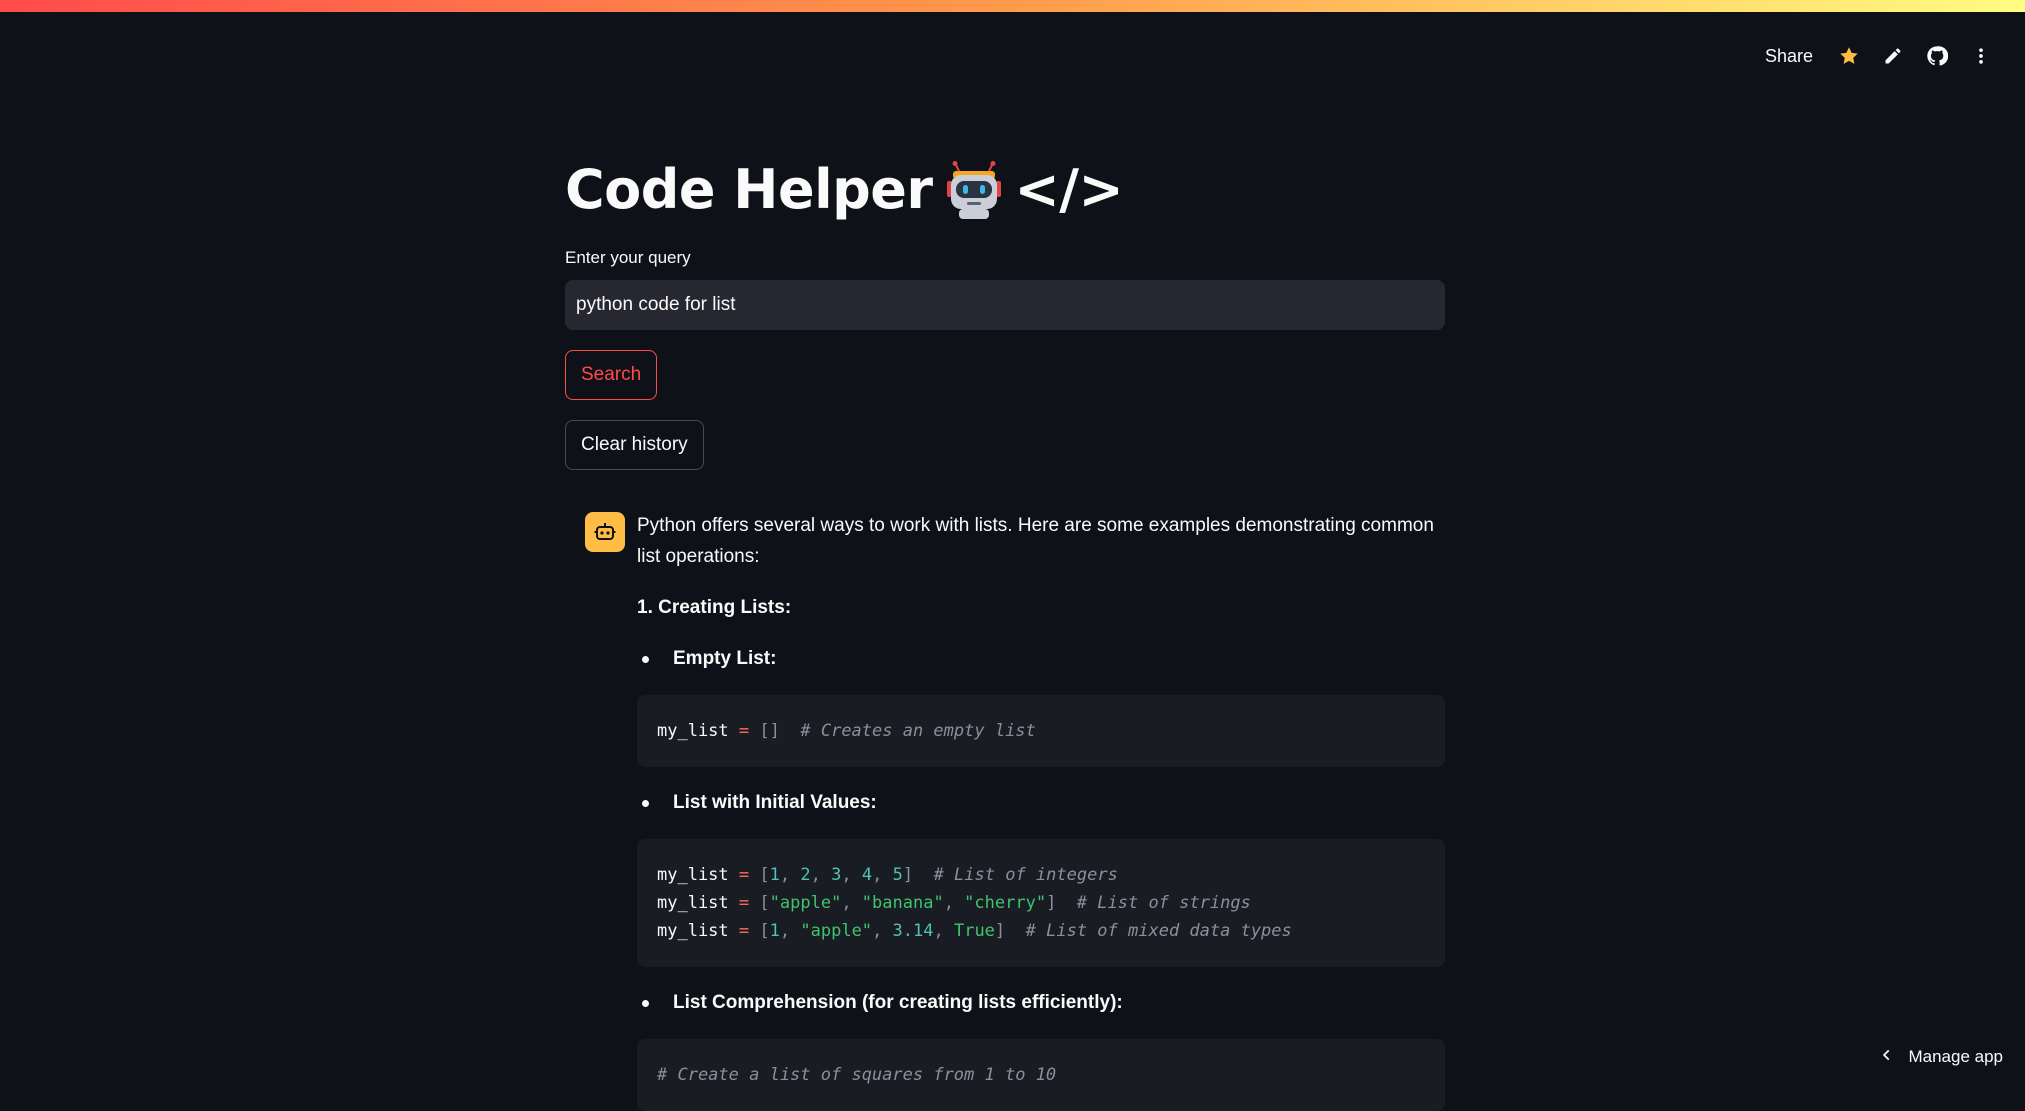 This screenshot has height=1111, width=2025. I want to click on code-token: [], so click(769, 731).